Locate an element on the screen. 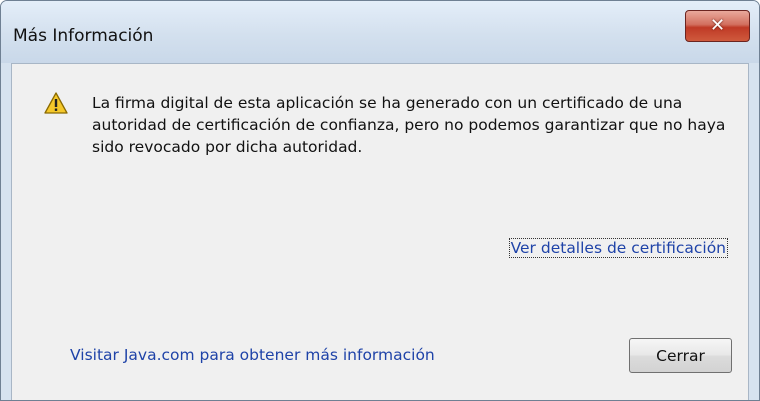  window-close-button: ✕ is located at coordinates (717, 26).